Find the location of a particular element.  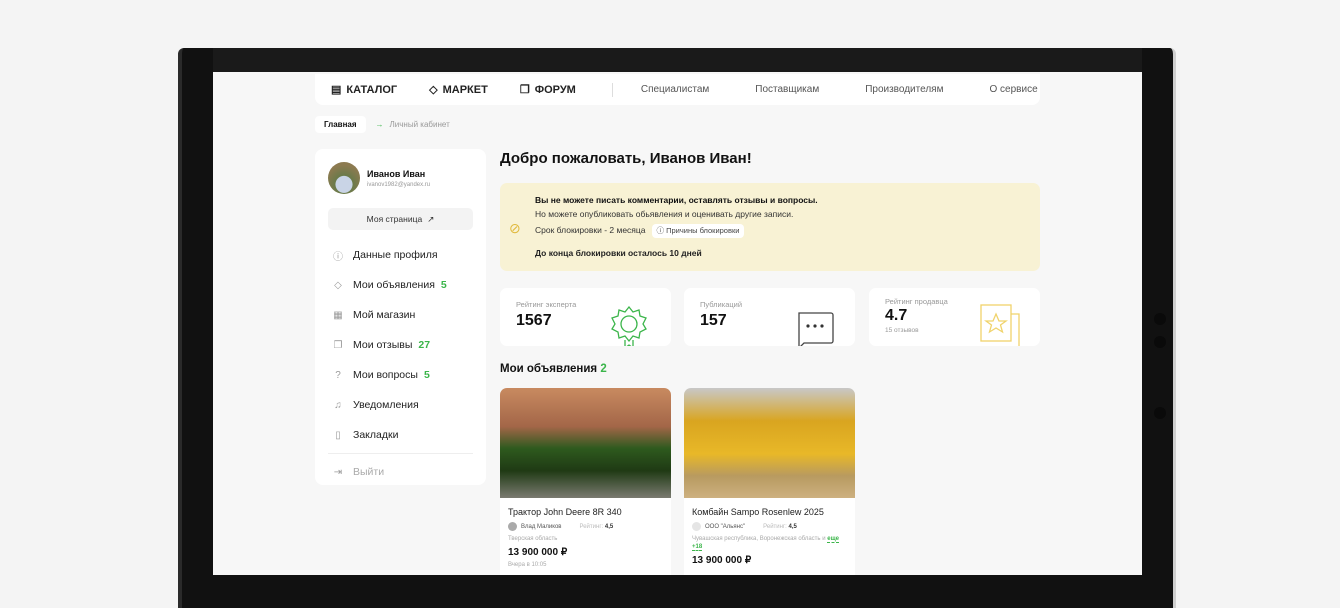

listing-title: Трактор John Deere 8R 340 is located at coordinates (565, 512).